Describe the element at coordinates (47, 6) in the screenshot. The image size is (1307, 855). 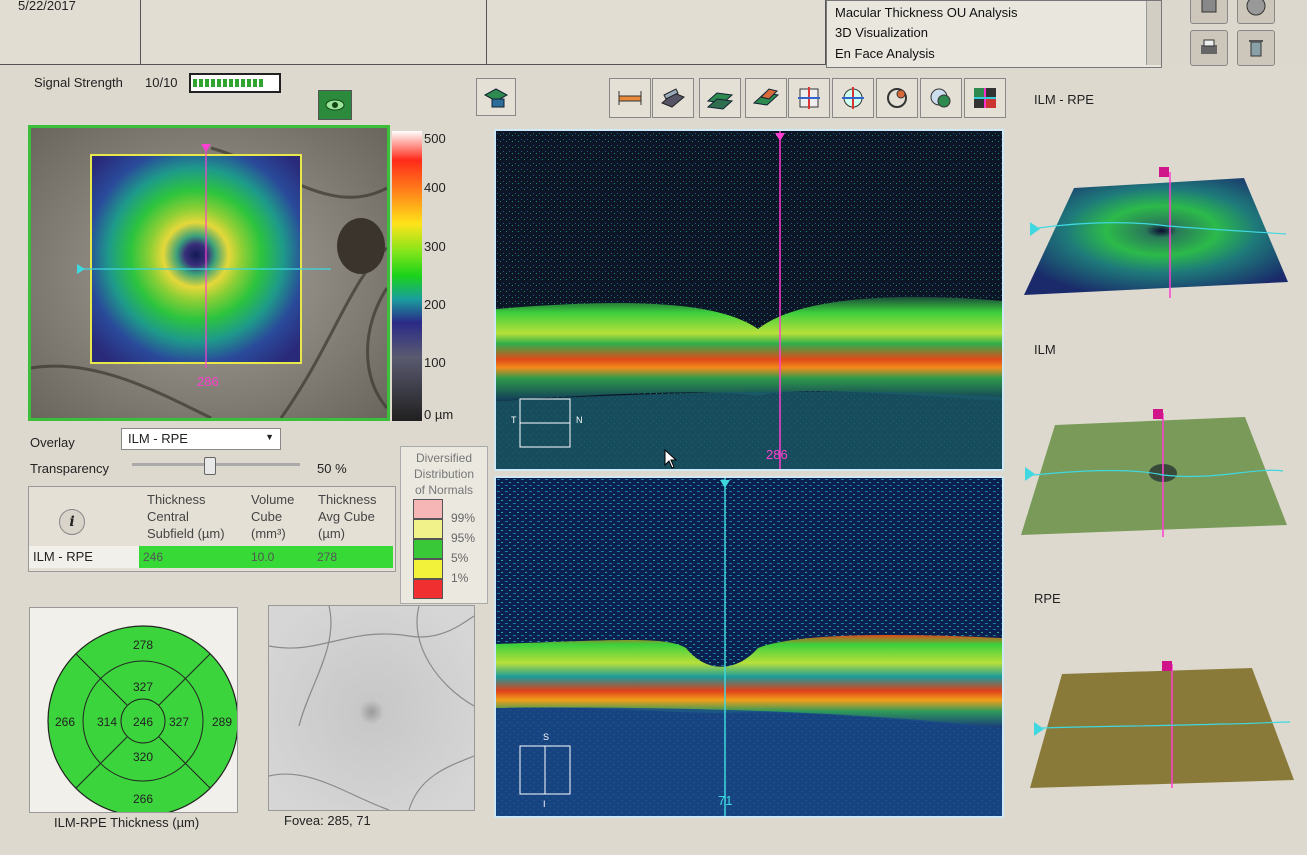
I see `exam-date: 5/22/2017` at that location.